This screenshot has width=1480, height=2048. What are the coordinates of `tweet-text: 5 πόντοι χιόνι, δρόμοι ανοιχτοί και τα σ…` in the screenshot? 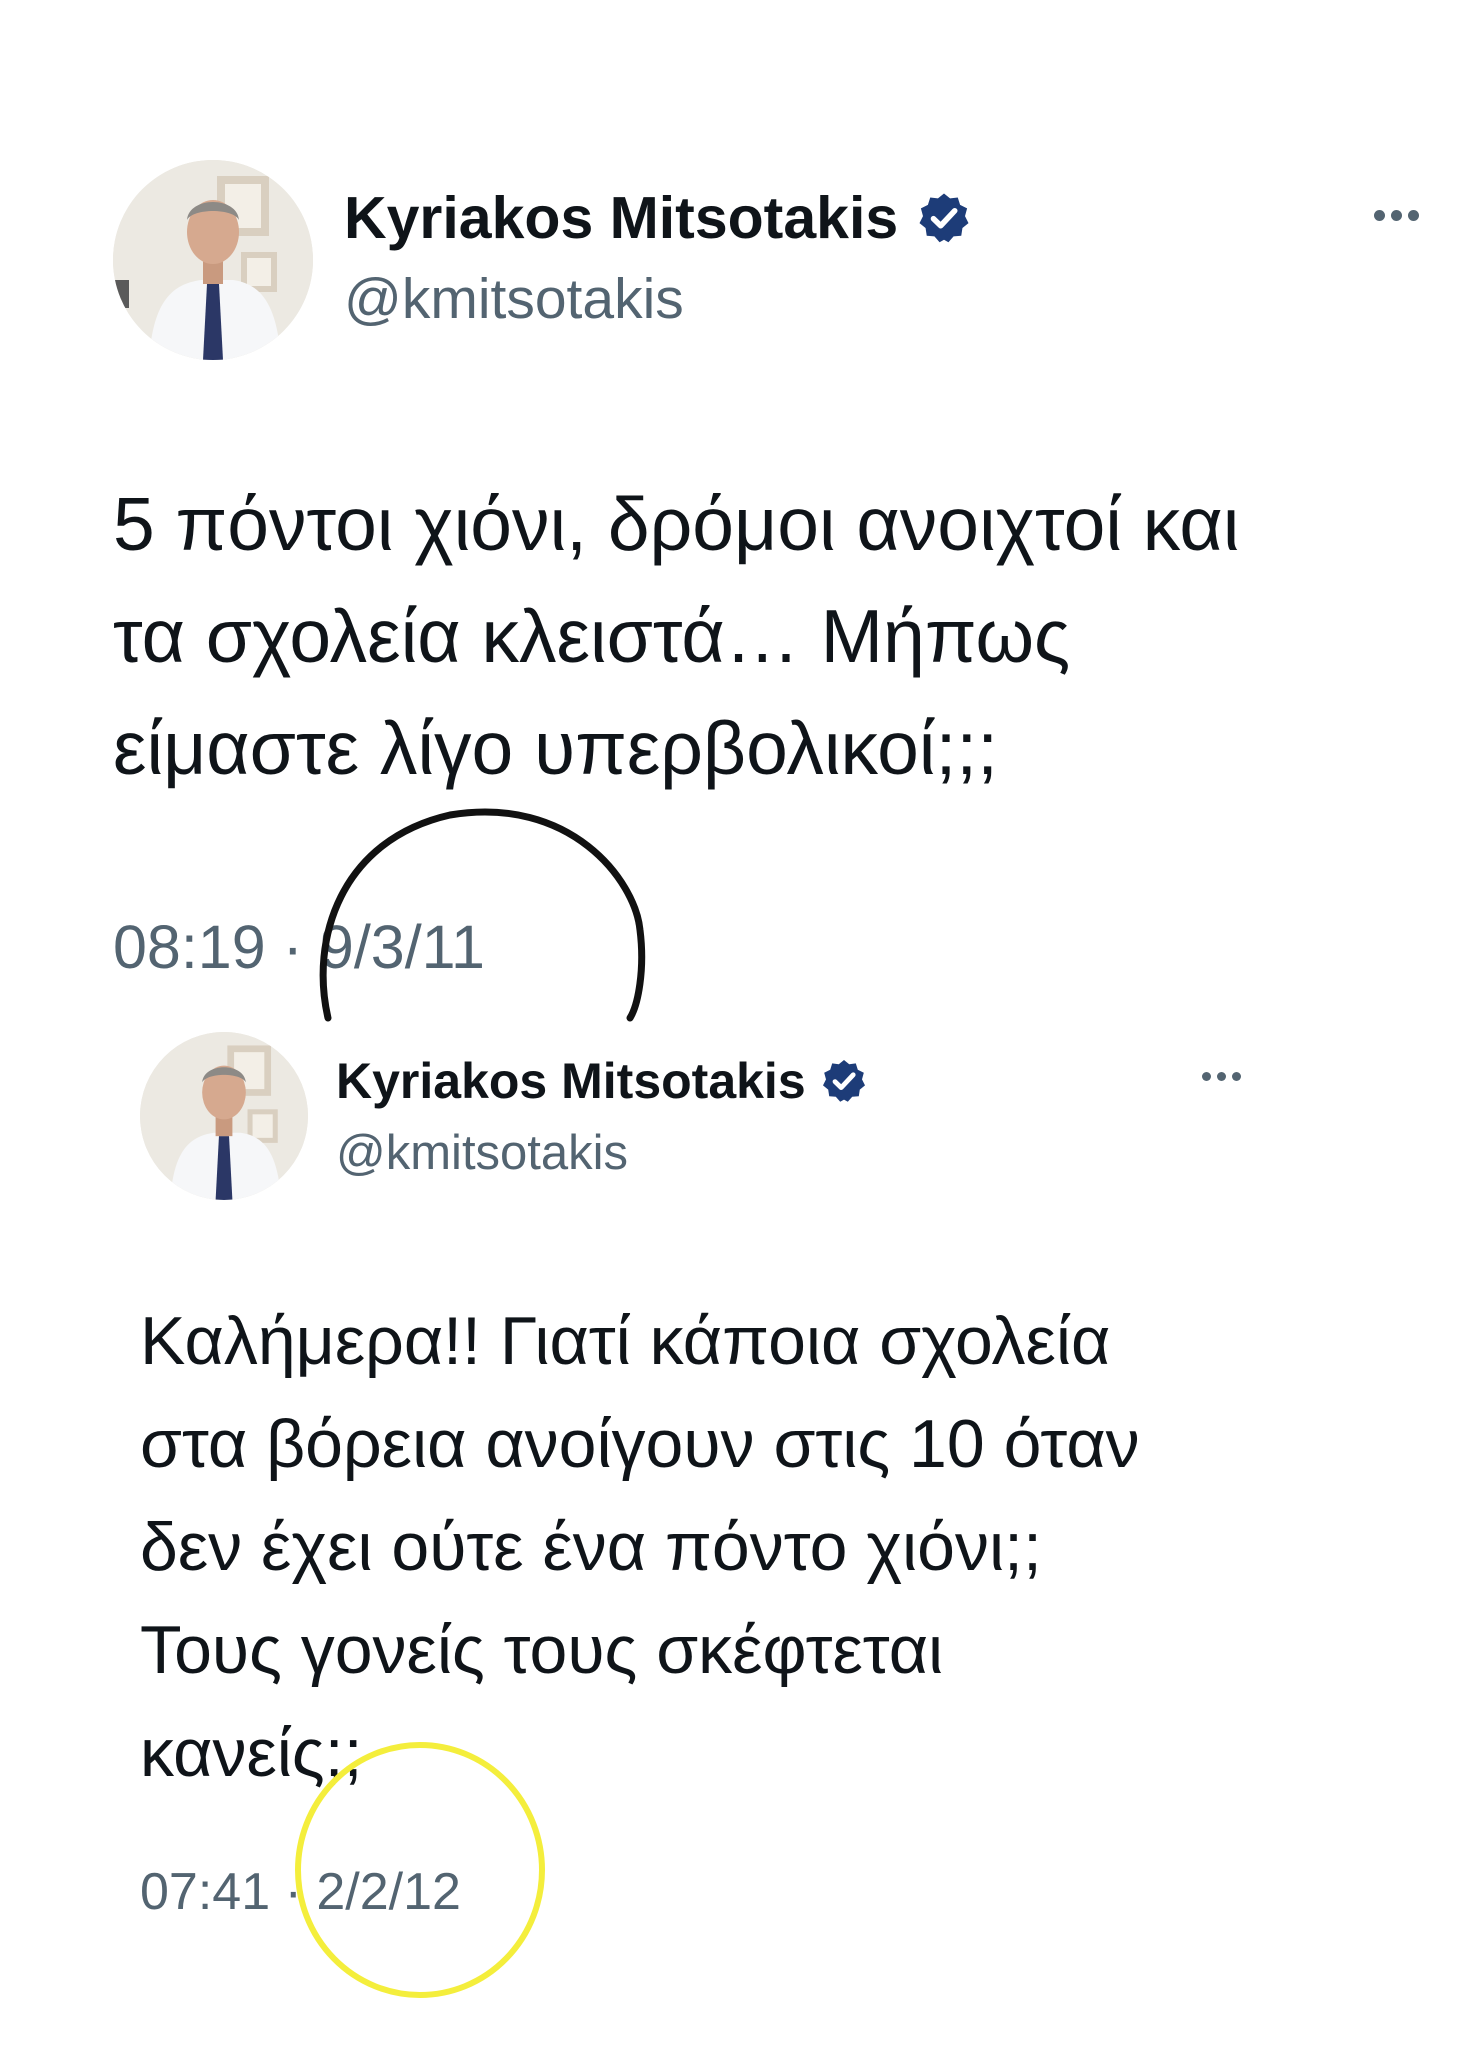 It's located at (676, 636).